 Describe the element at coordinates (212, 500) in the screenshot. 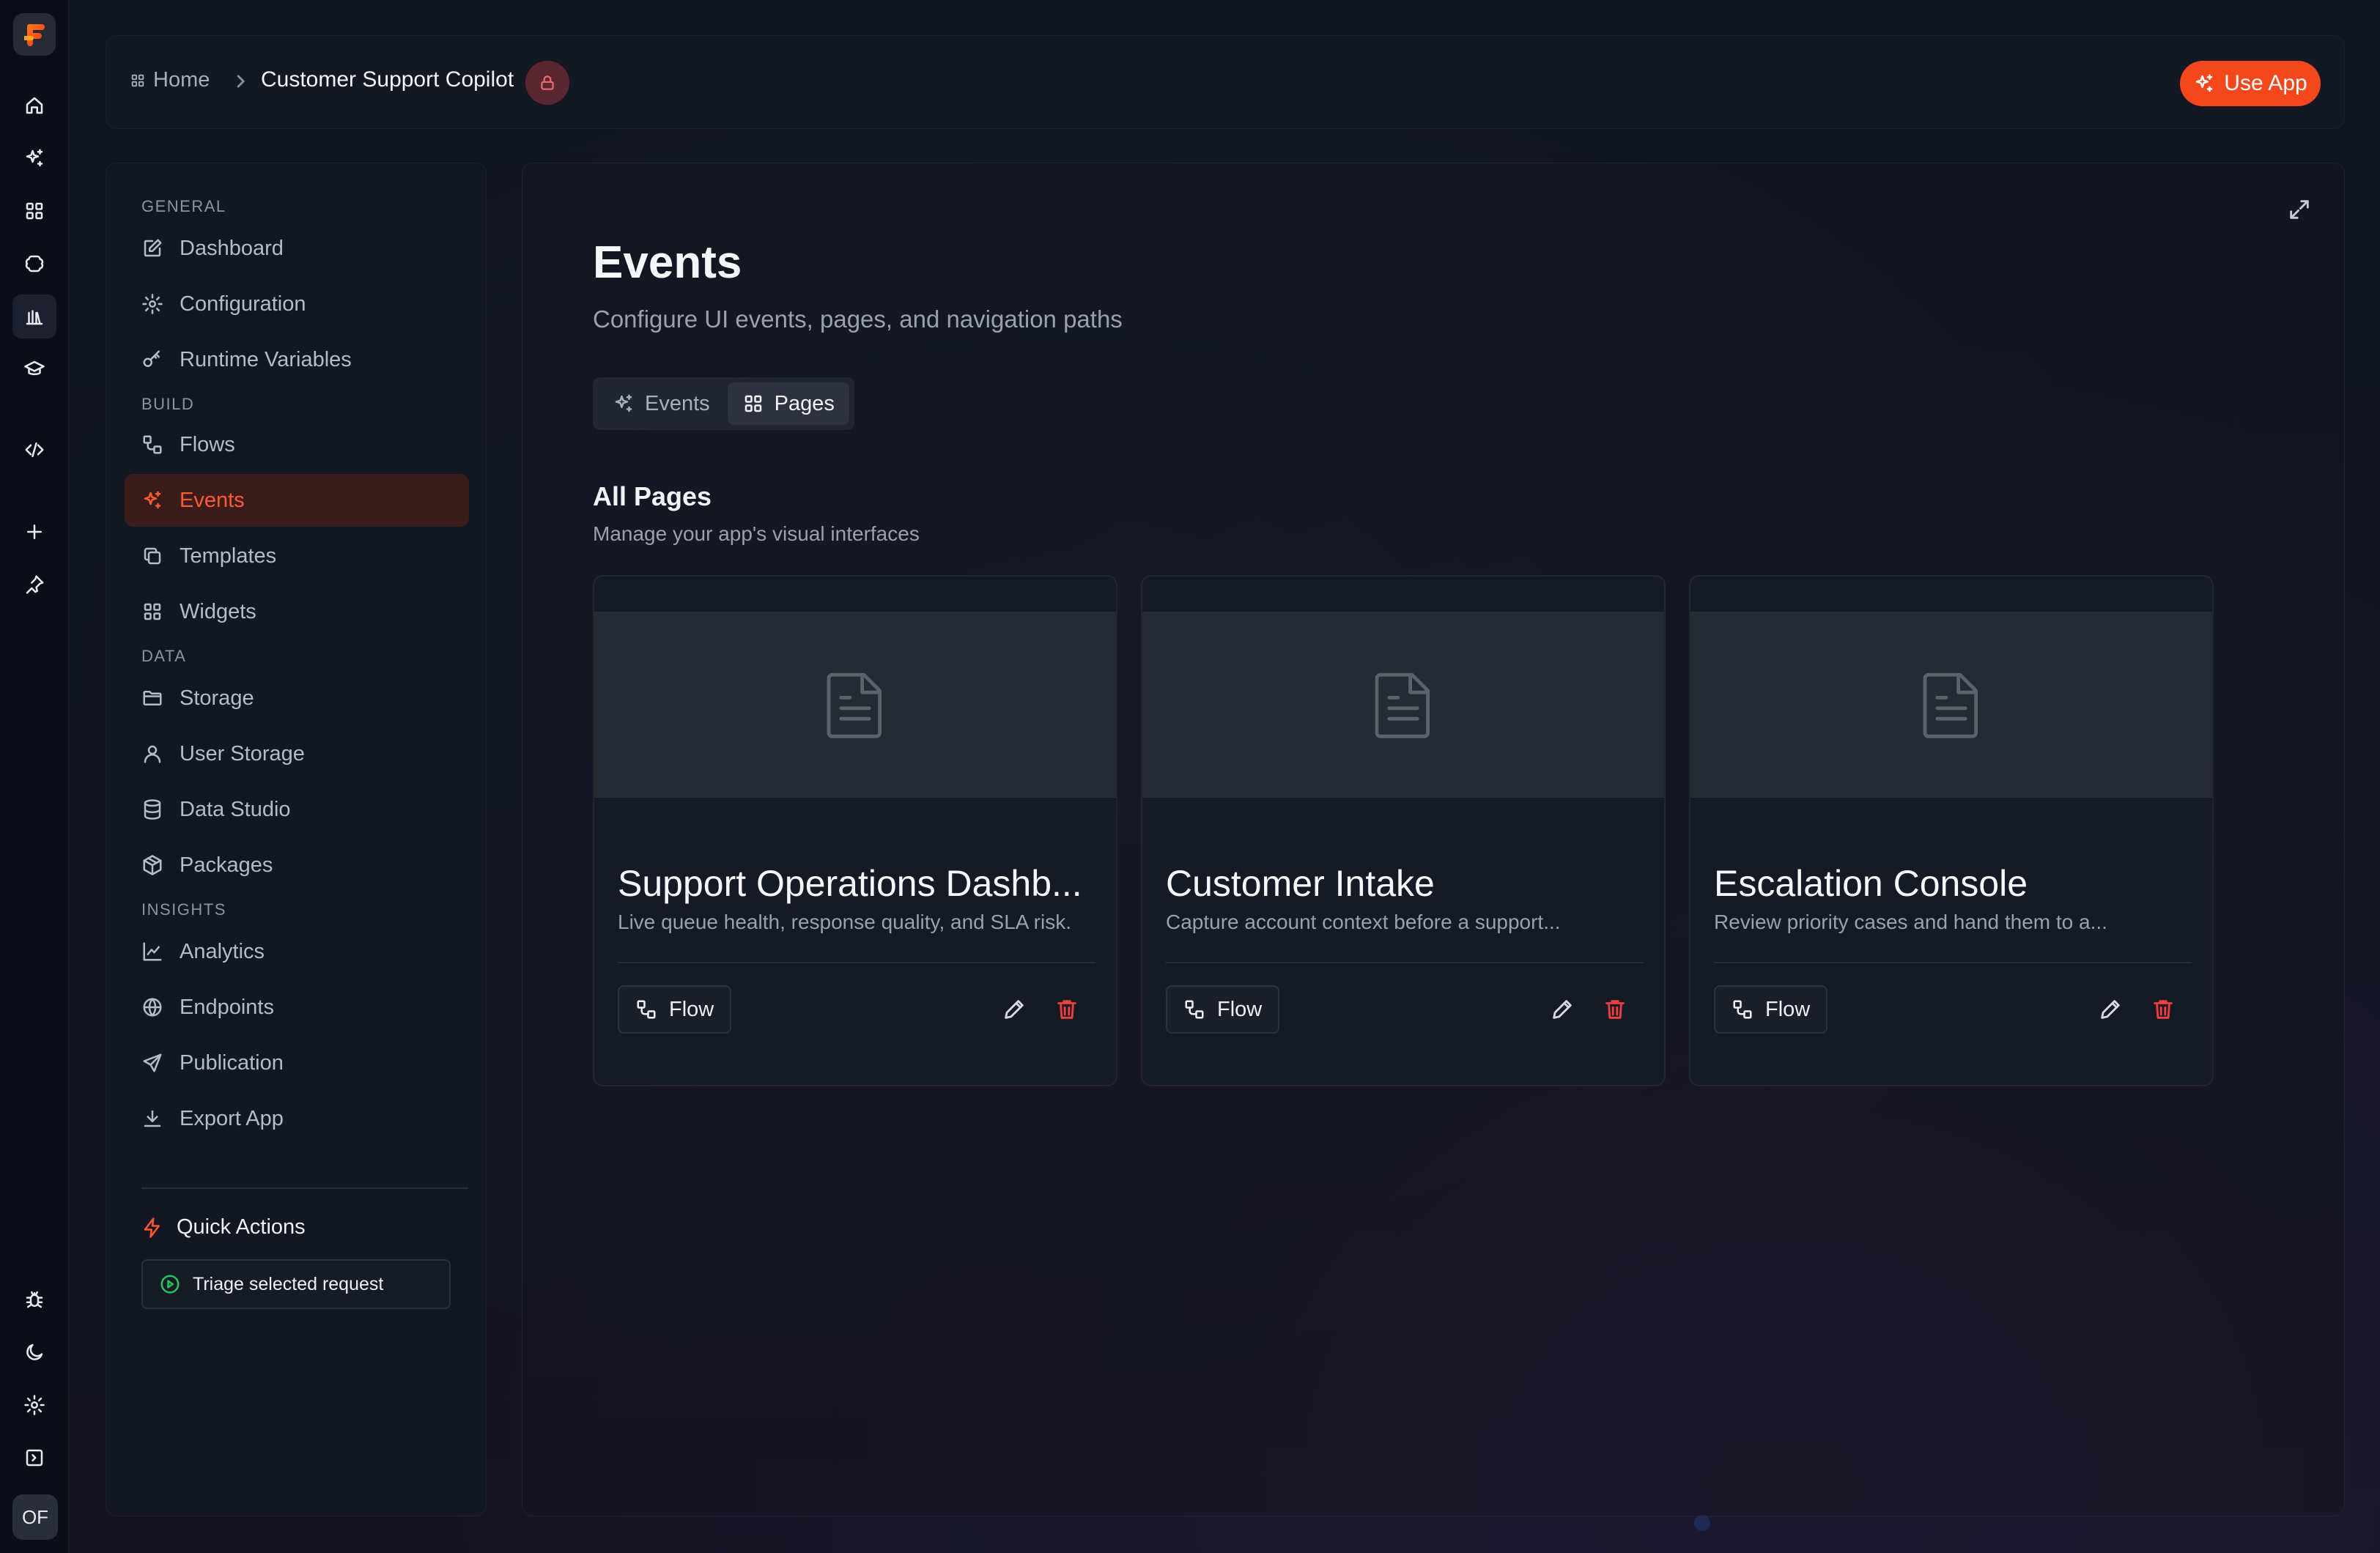

I see `sidebar-item-label: Events` at that location.